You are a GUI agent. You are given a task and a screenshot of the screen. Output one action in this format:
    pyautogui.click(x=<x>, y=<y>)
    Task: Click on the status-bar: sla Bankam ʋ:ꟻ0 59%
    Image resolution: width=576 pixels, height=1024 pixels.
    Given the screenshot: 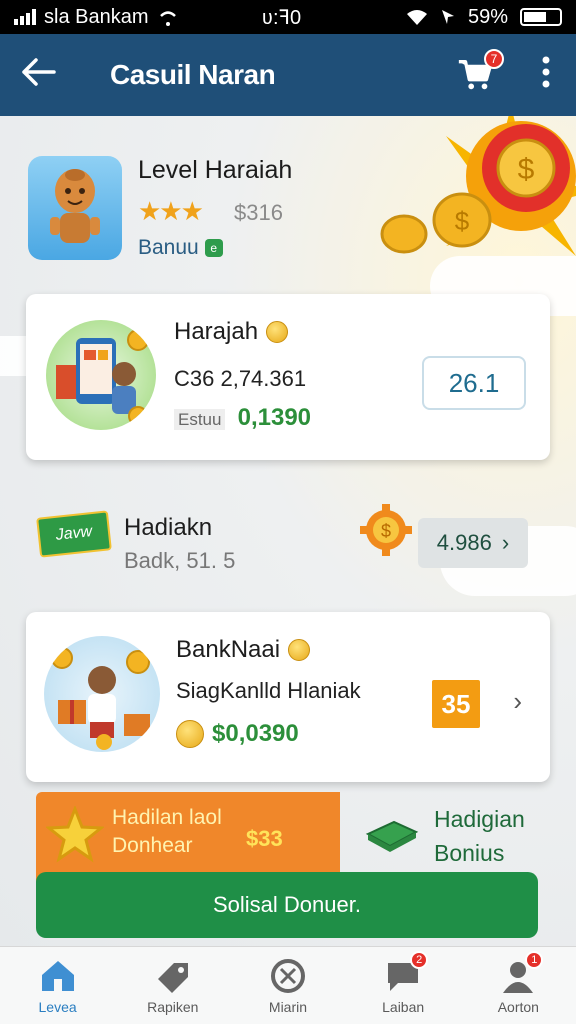 What is the action you would take?
    pyautogui.click(x=288, y=17)
    